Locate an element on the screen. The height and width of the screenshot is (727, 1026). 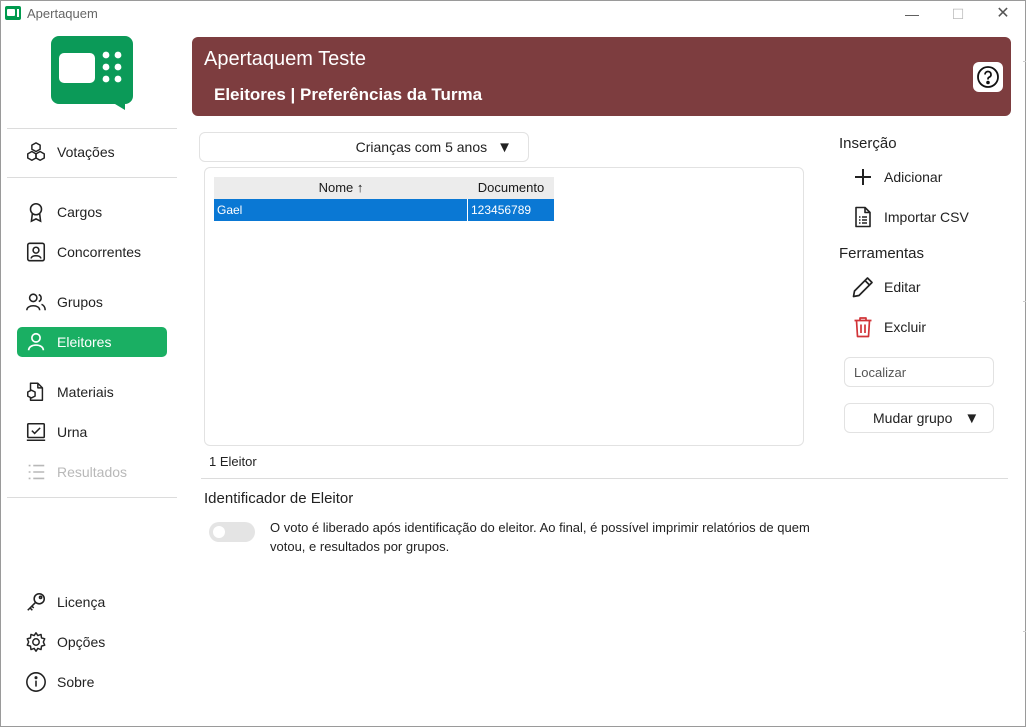
add-button: Adicionar is located at coordinates (896, 177).